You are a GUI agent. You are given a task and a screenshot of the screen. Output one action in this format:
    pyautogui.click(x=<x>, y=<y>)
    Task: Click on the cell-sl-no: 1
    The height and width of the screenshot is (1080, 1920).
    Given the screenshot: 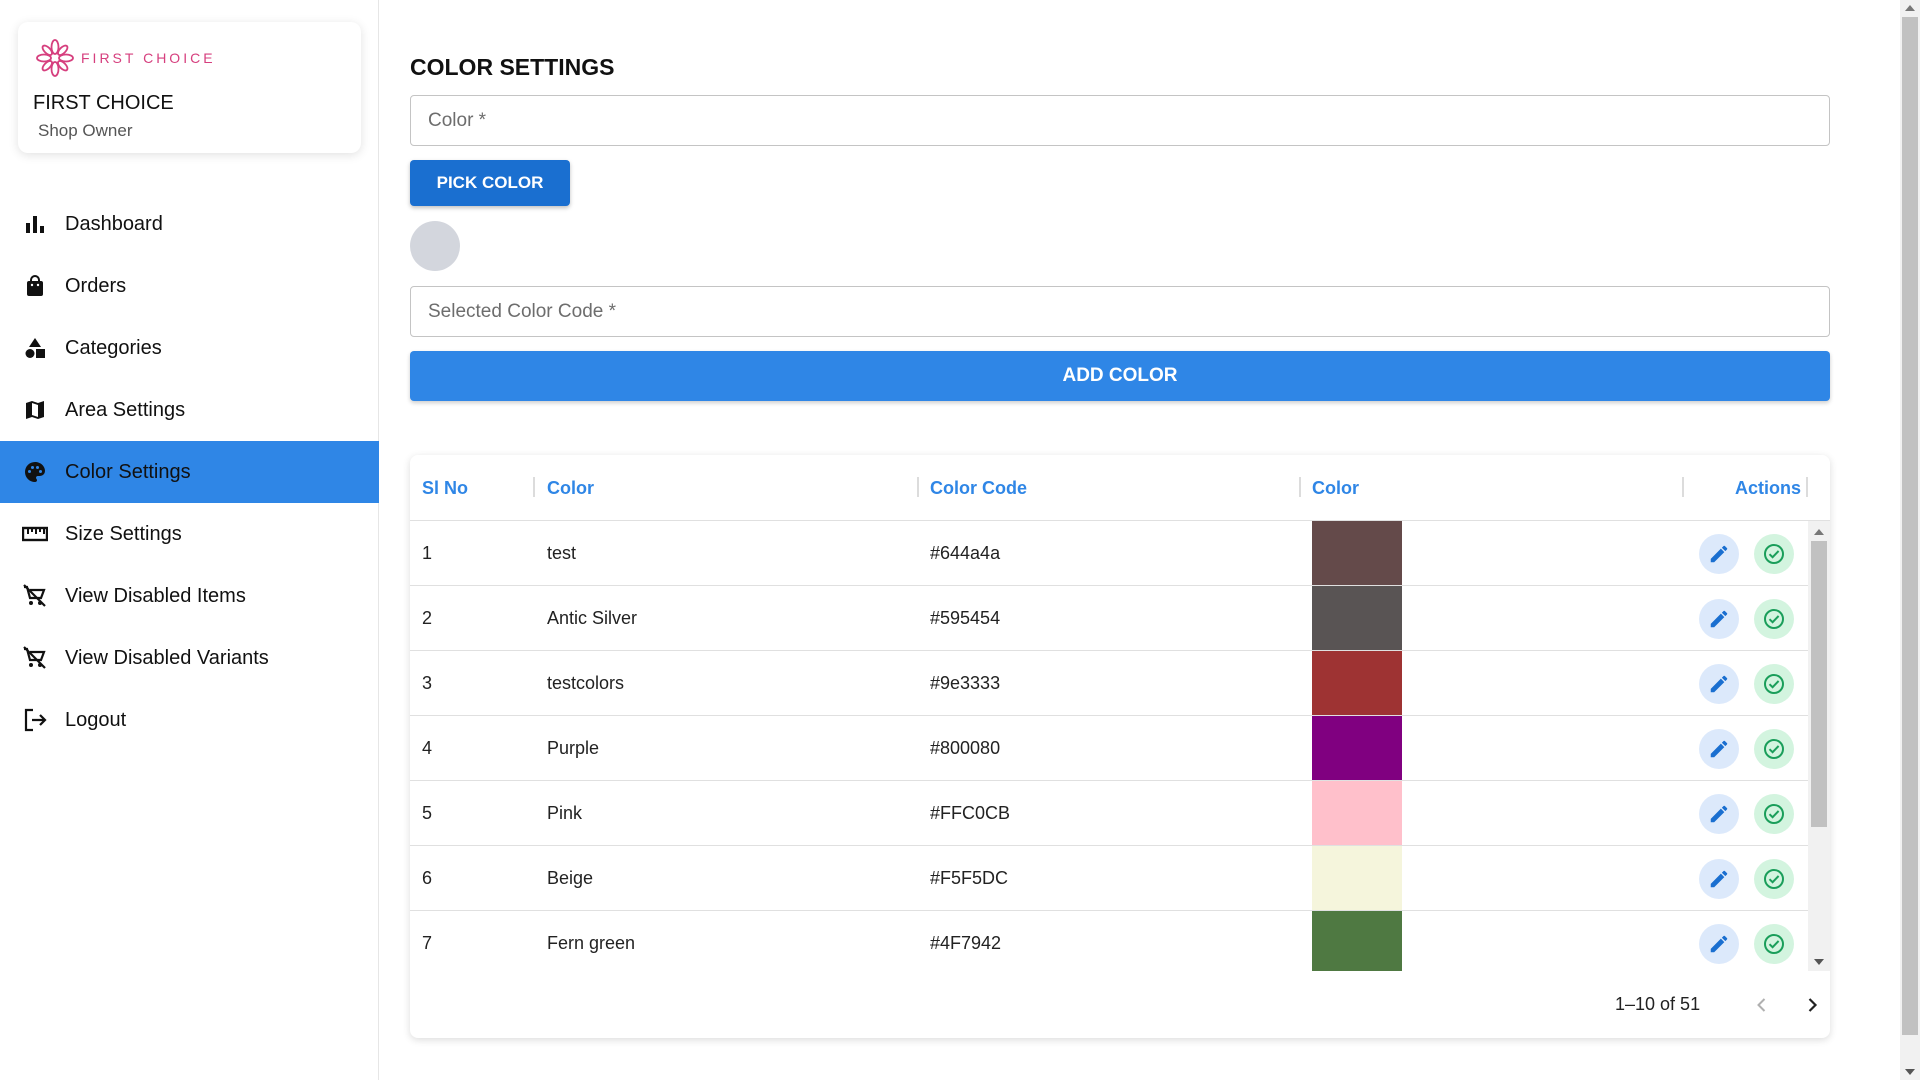 What is the action you would take?
    pyautogui.click(x=427, y=552)
    